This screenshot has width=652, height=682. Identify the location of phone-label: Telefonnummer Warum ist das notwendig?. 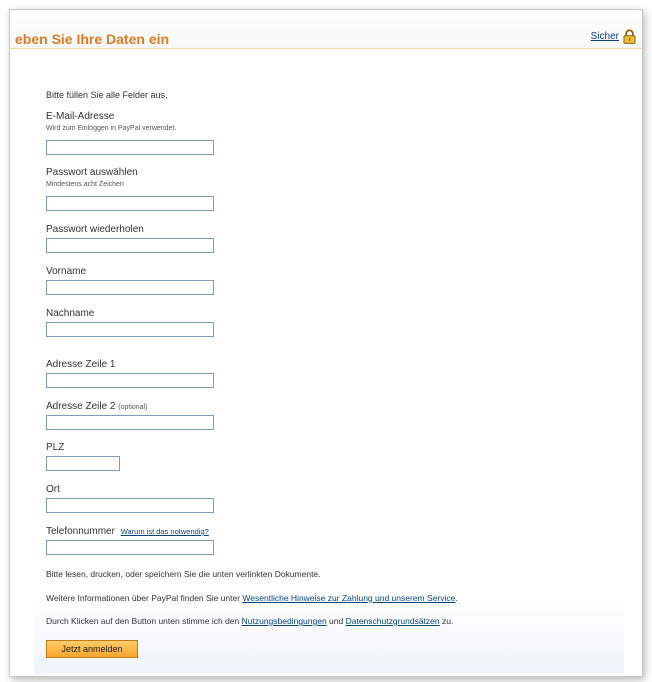
(127, 531).